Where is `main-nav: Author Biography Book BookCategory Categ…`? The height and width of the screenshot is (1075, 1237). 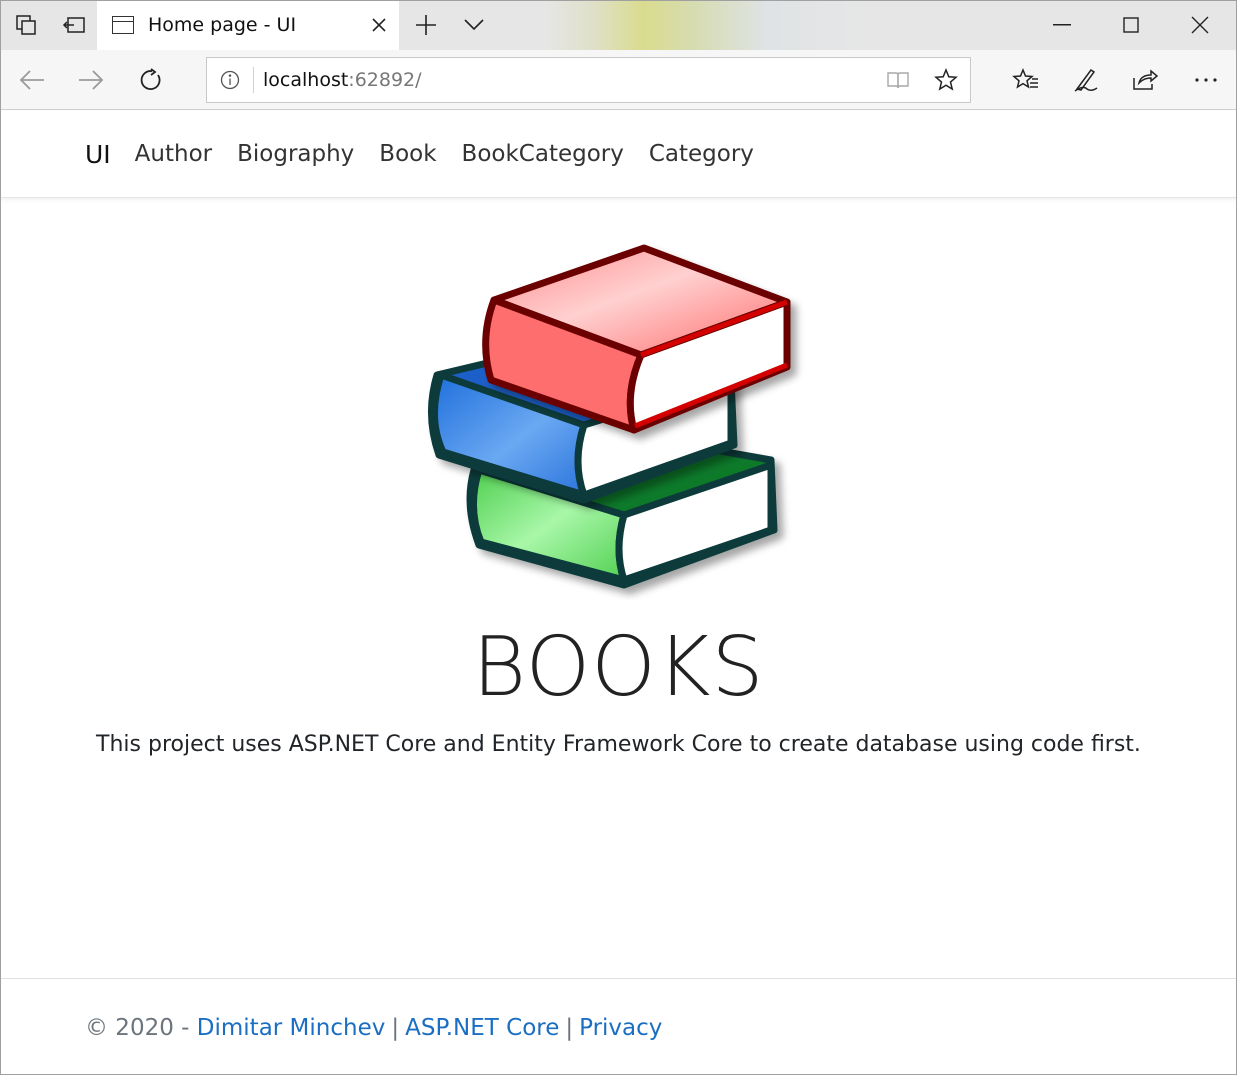
main-nav: Author Biography Book BookCategory Categ… is located at coordinates (457, 154).